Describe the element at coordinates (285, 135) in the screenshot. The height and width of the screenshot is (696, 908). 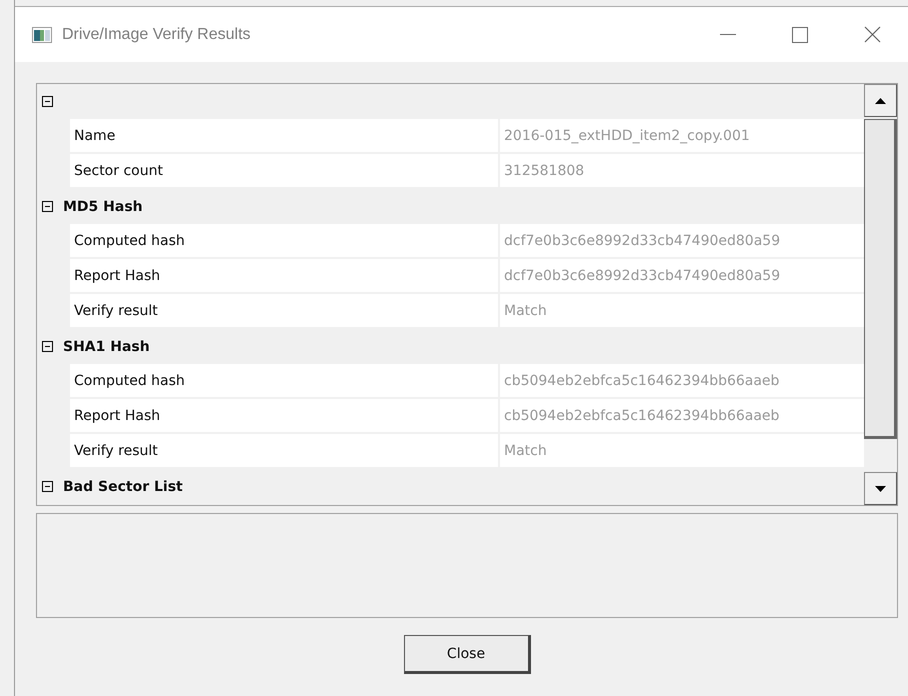
I see `property-name: Name` at that location.